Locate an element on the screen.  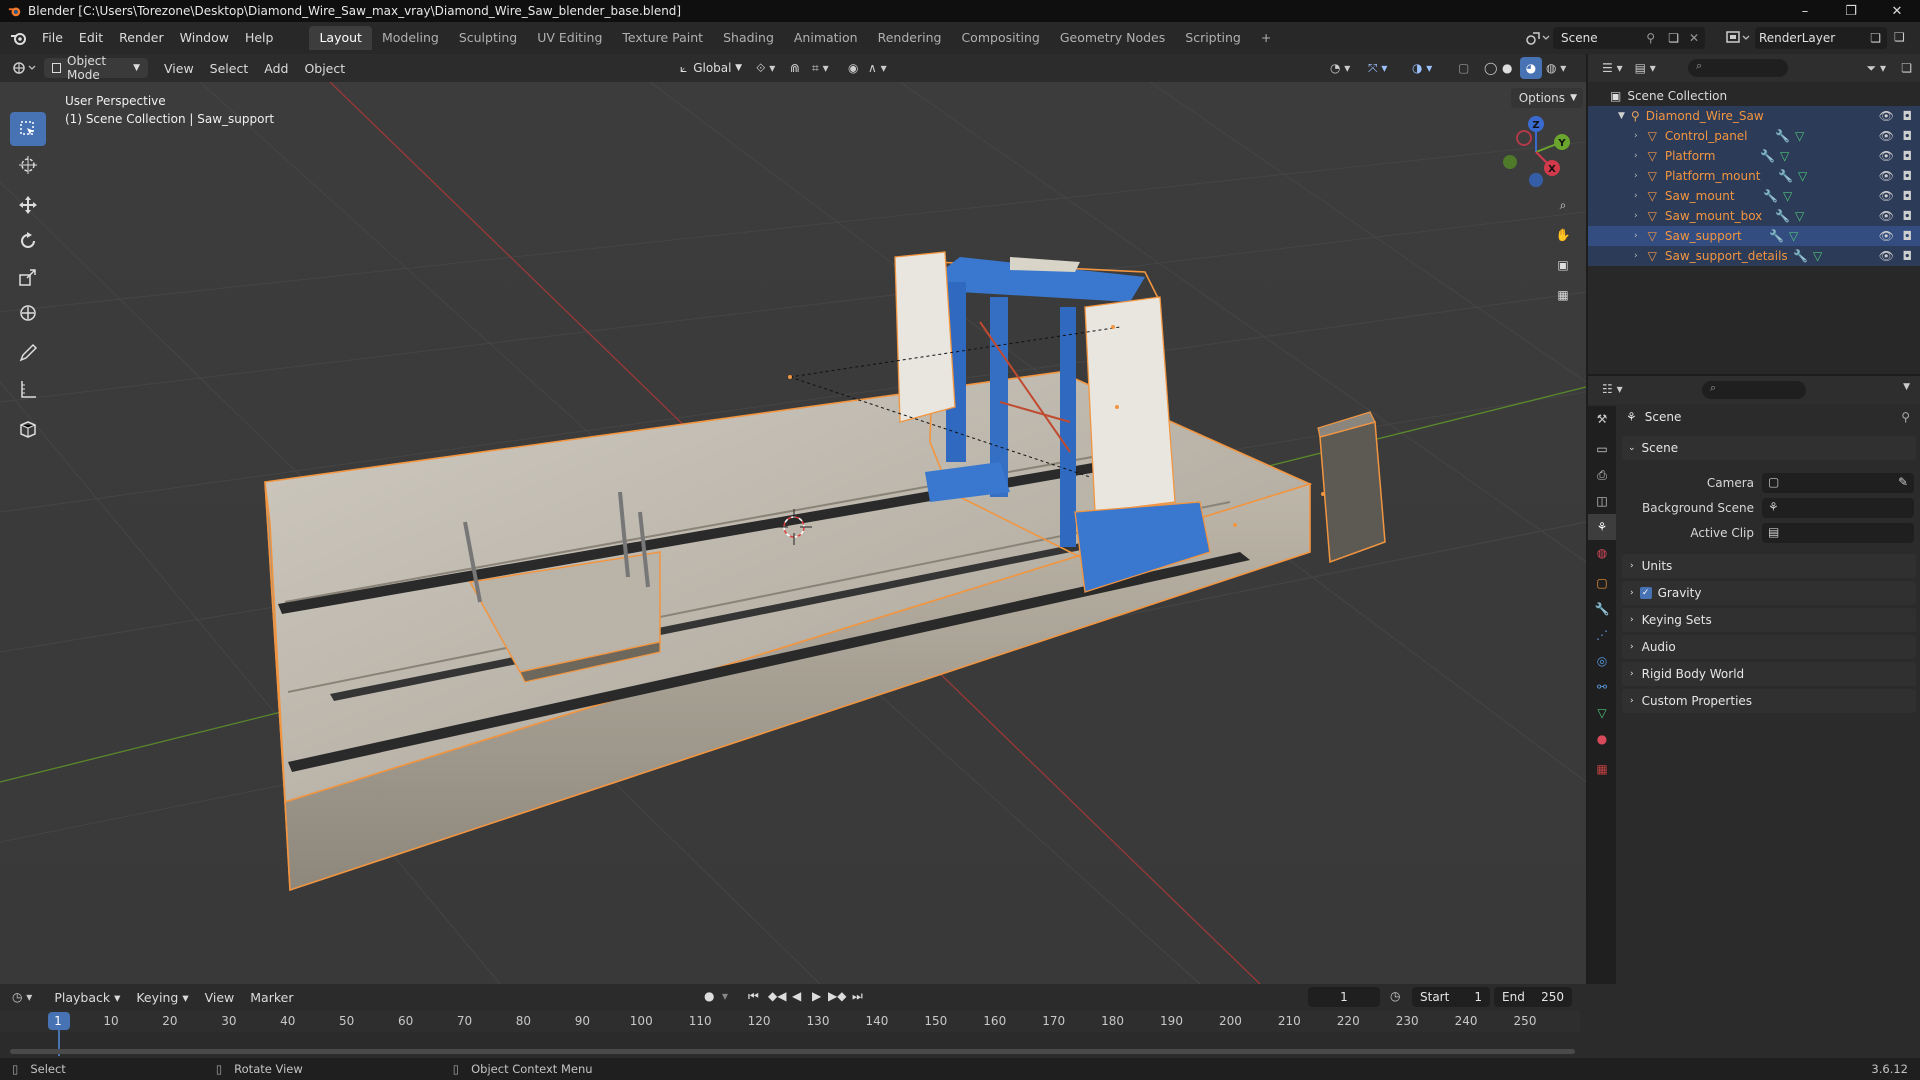
jump-start-icon: ⏮ is located at coordinates (753, 996).